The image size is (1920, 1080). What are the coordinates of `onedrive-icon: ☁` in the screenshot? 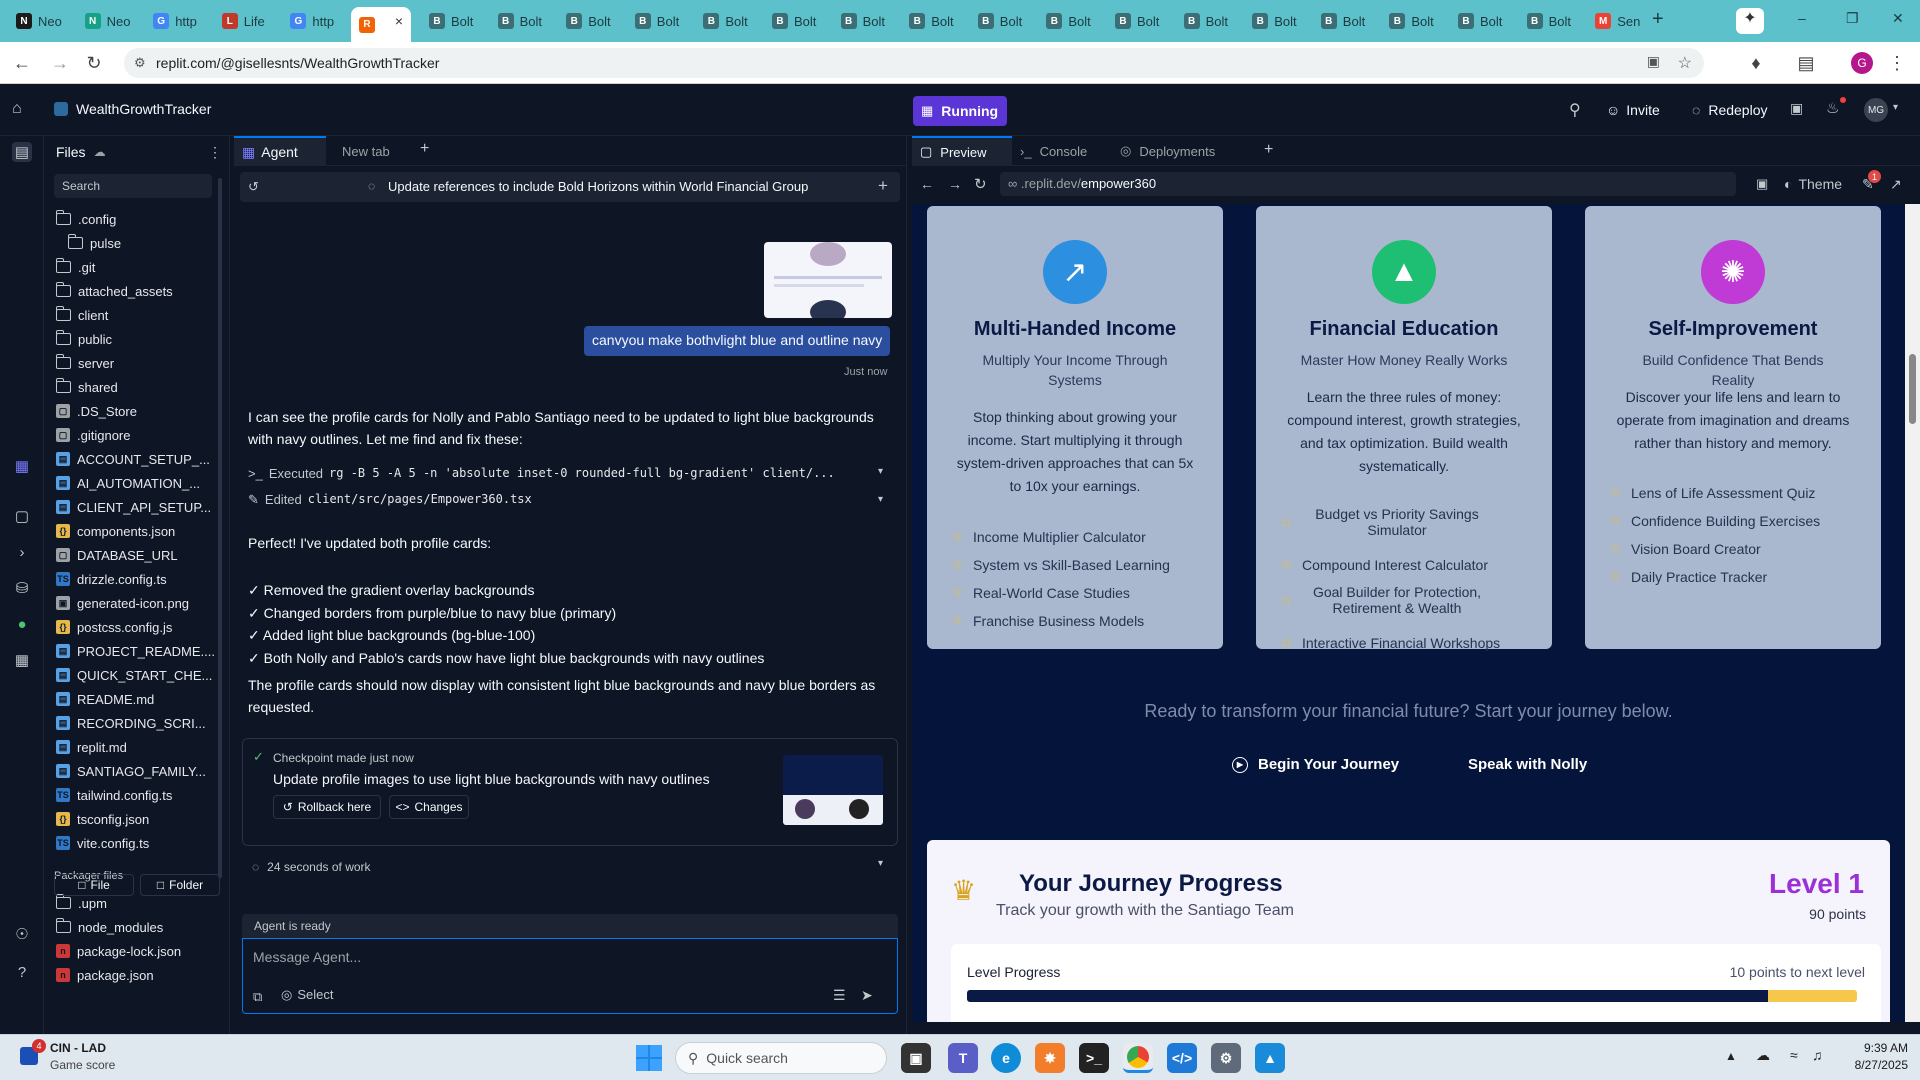 It's located at (1763, 1055).